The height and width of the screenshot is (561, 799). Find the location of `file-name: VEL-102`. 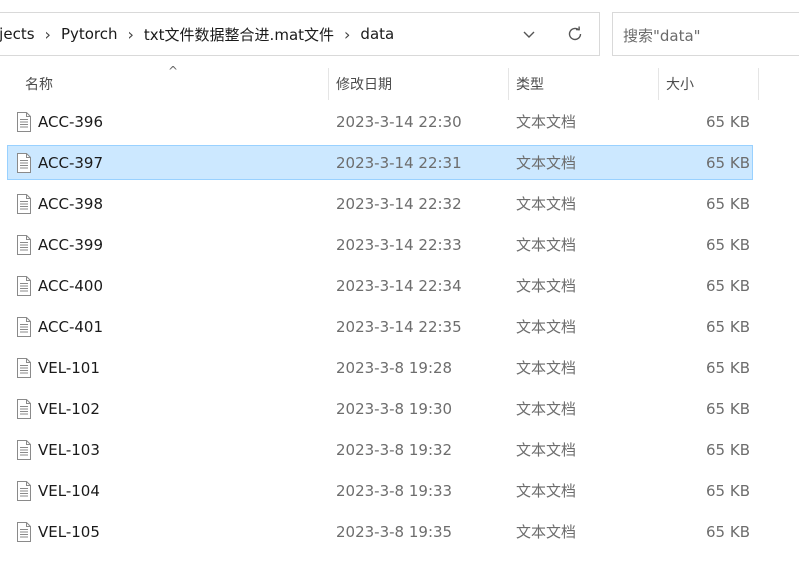

file-name: VEL-102 is located at coordinates (69, 408).